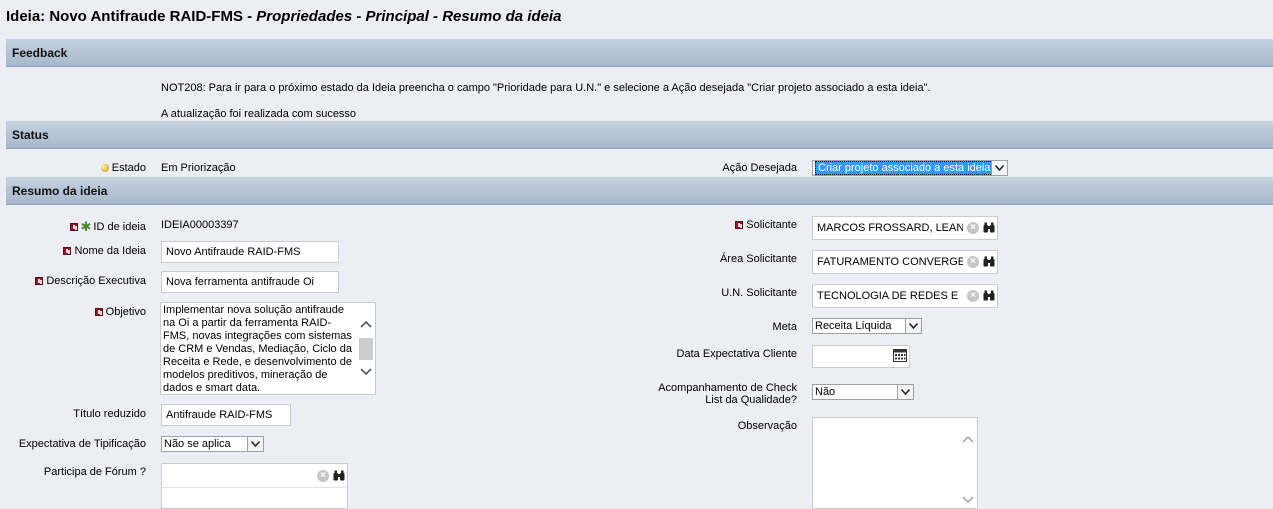  What do you see at coordinates (895, 463) in the screenshot?
I see `observacao-textarea` at bounding box center [895, 463].